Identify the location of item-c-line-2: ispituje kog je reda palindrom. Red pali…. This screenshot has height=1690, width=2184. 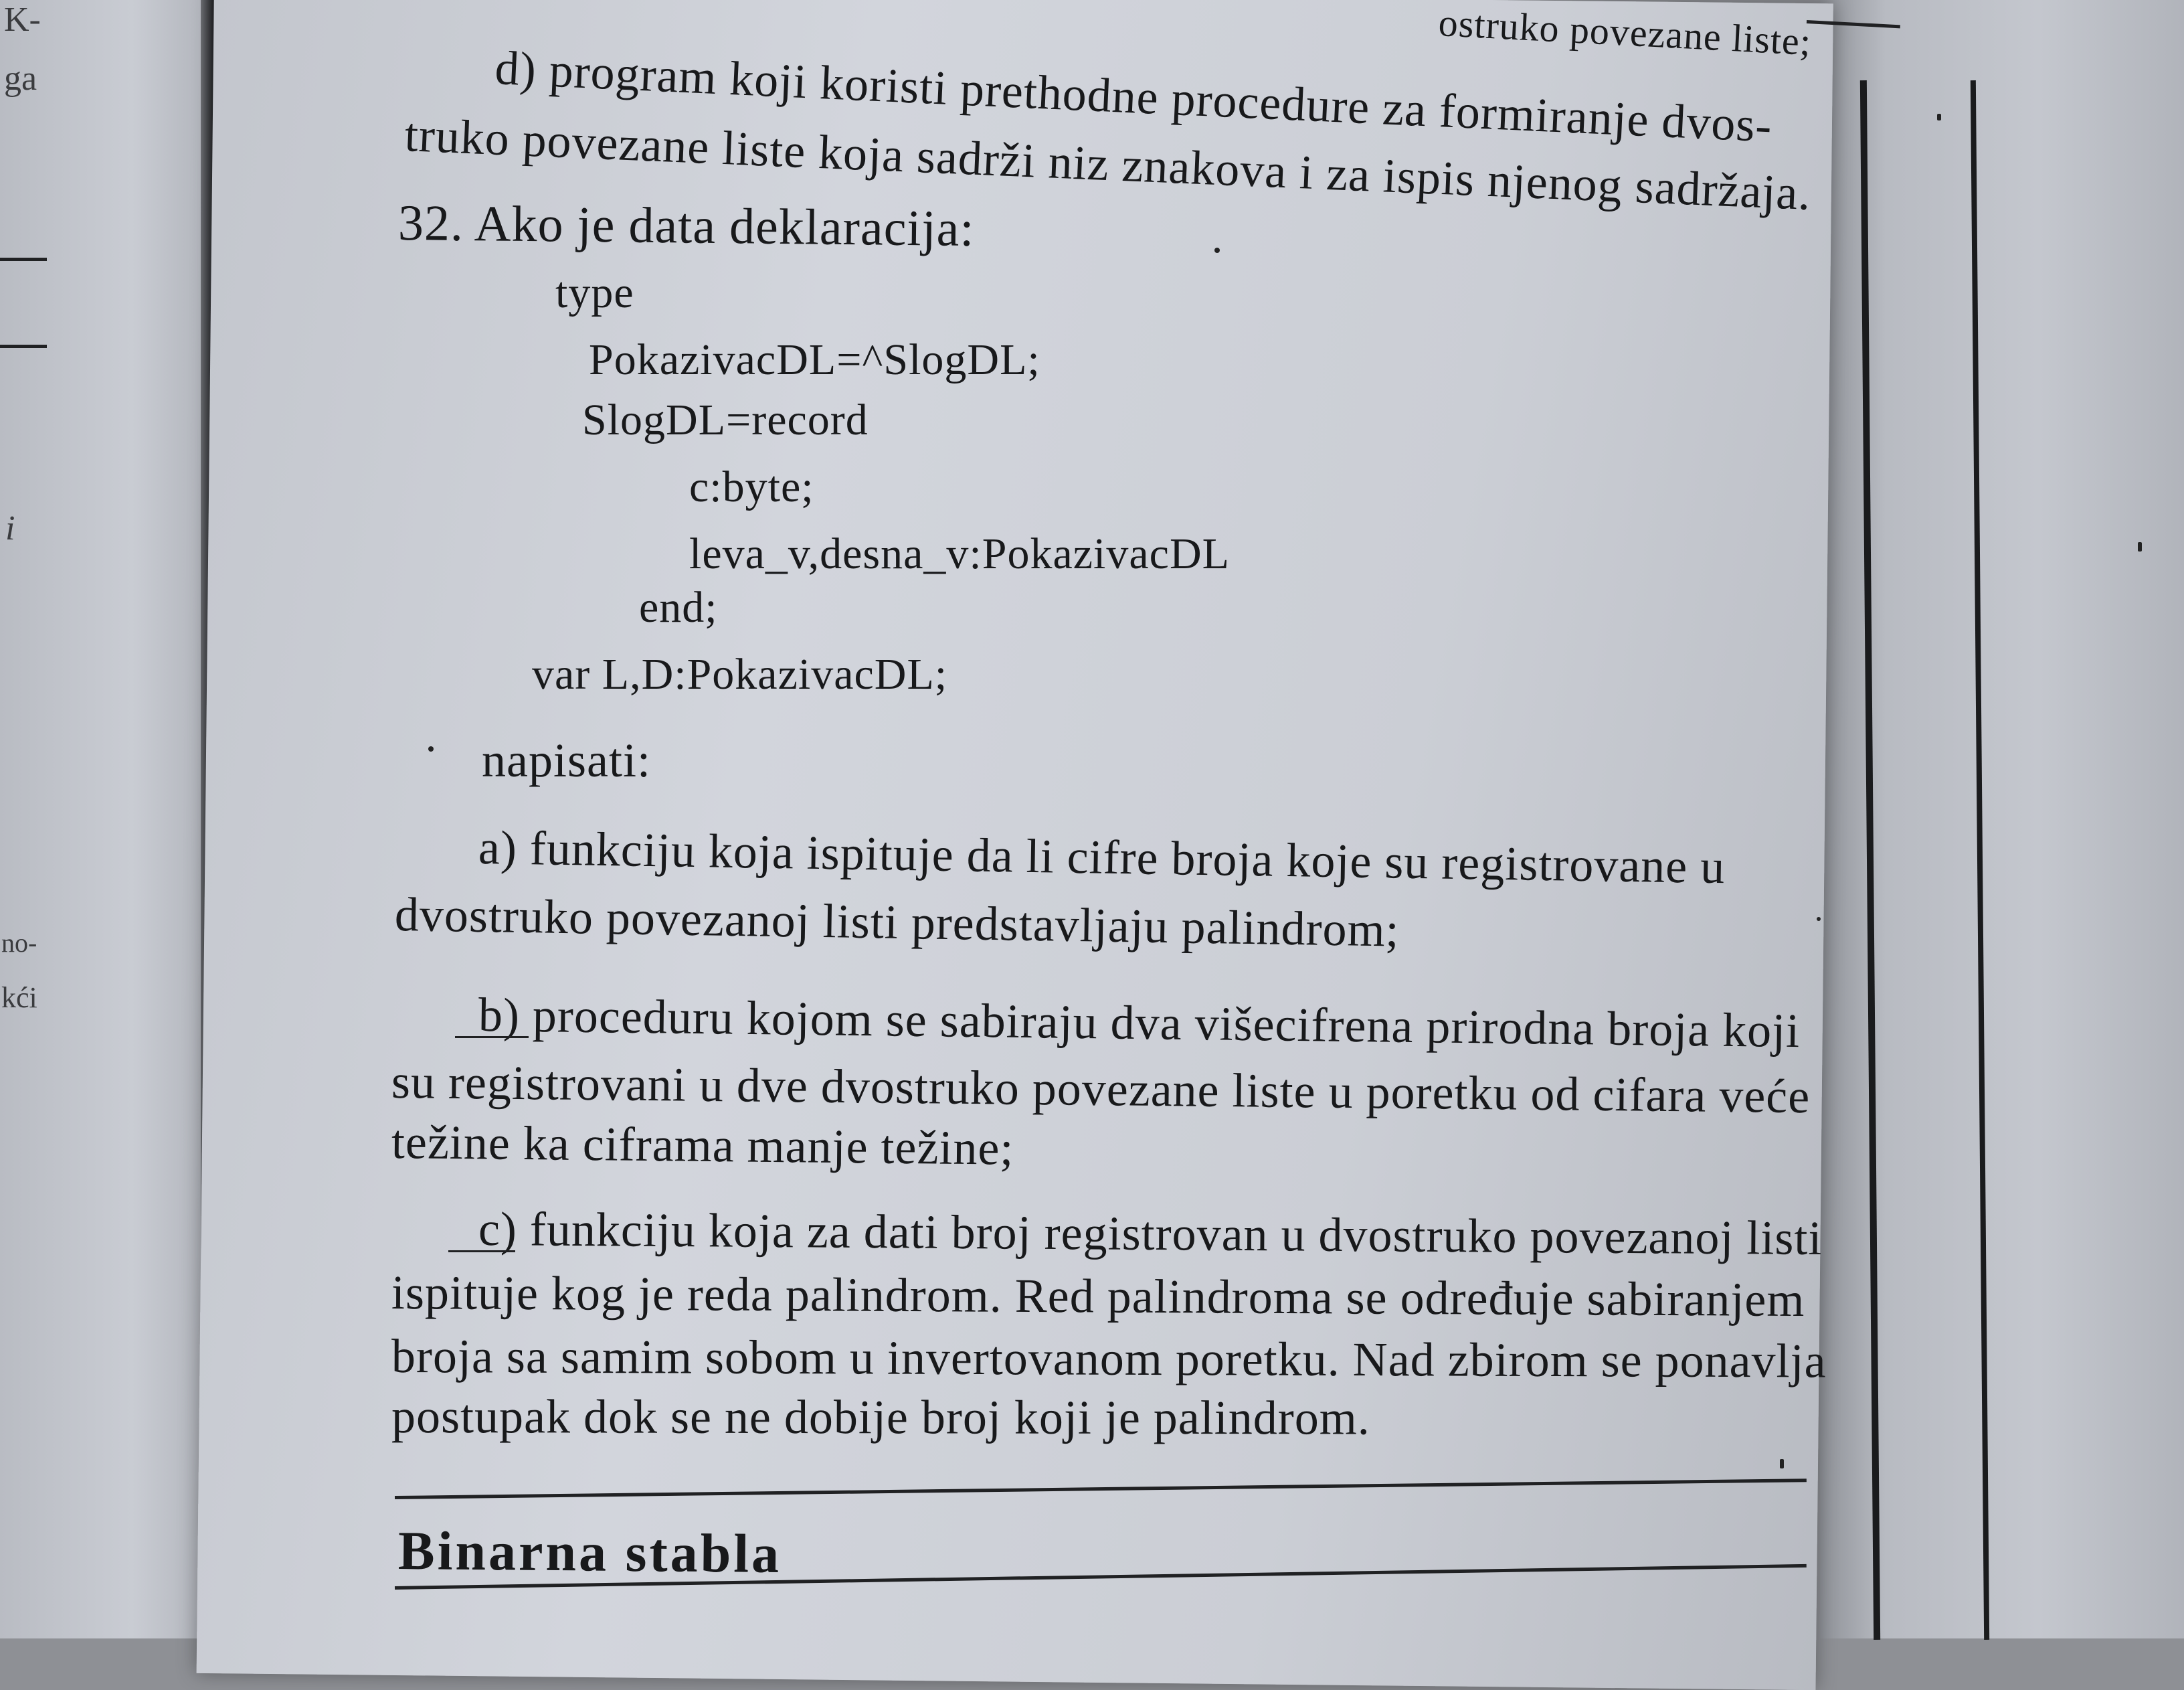
(1098, 1296).